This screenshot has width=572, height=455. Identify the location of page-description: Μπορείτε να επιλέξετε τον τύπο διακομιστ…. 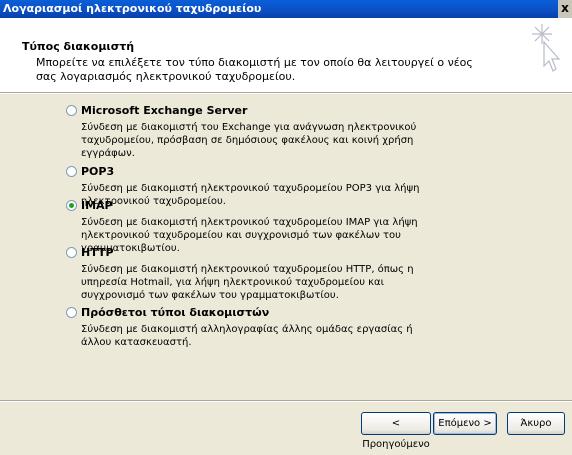
(254, 69).